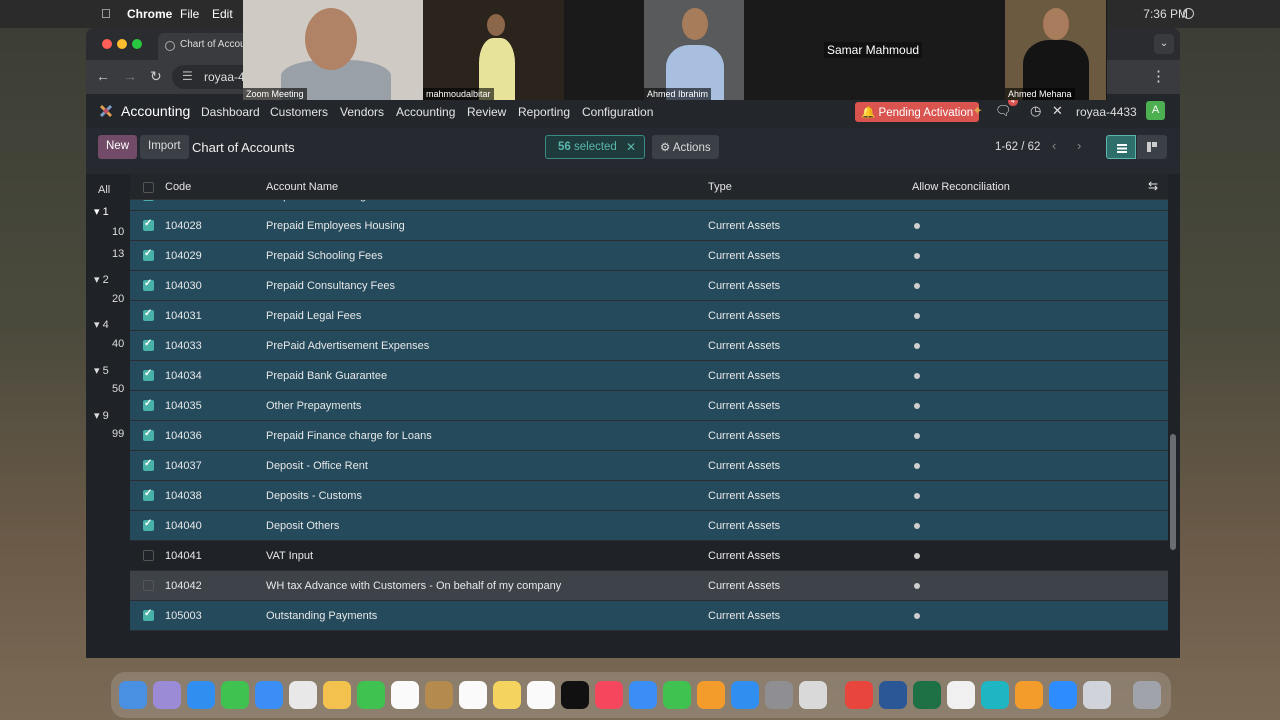  Describe the element at coordinates (1035, 111) in the screenshot. I see `activity-clock-icon: ◷` at that location.